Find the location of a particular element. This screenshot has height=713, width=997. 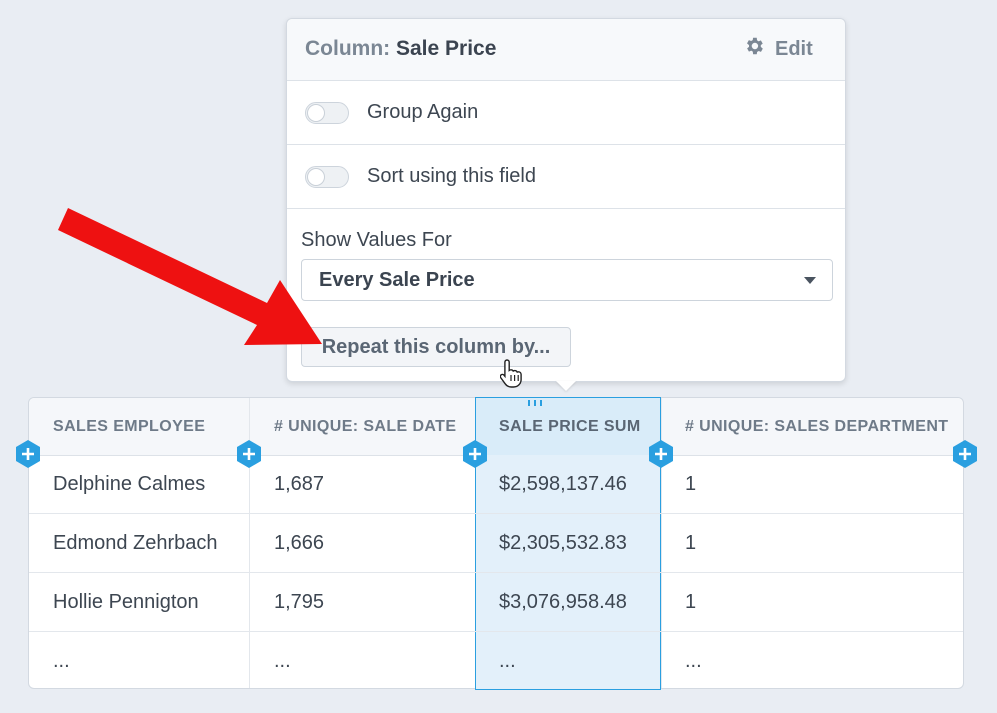

table-cell: 1,687 is located at coordinates (299, 484).